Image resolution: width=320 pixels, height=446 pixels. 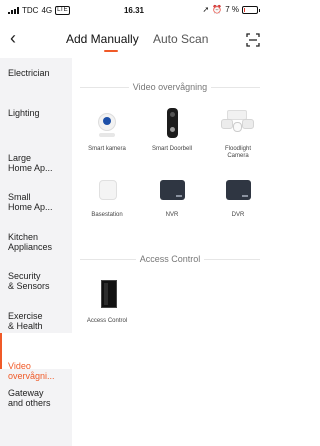 I want to click on device-label: DVR, so click(x=238, y=215).